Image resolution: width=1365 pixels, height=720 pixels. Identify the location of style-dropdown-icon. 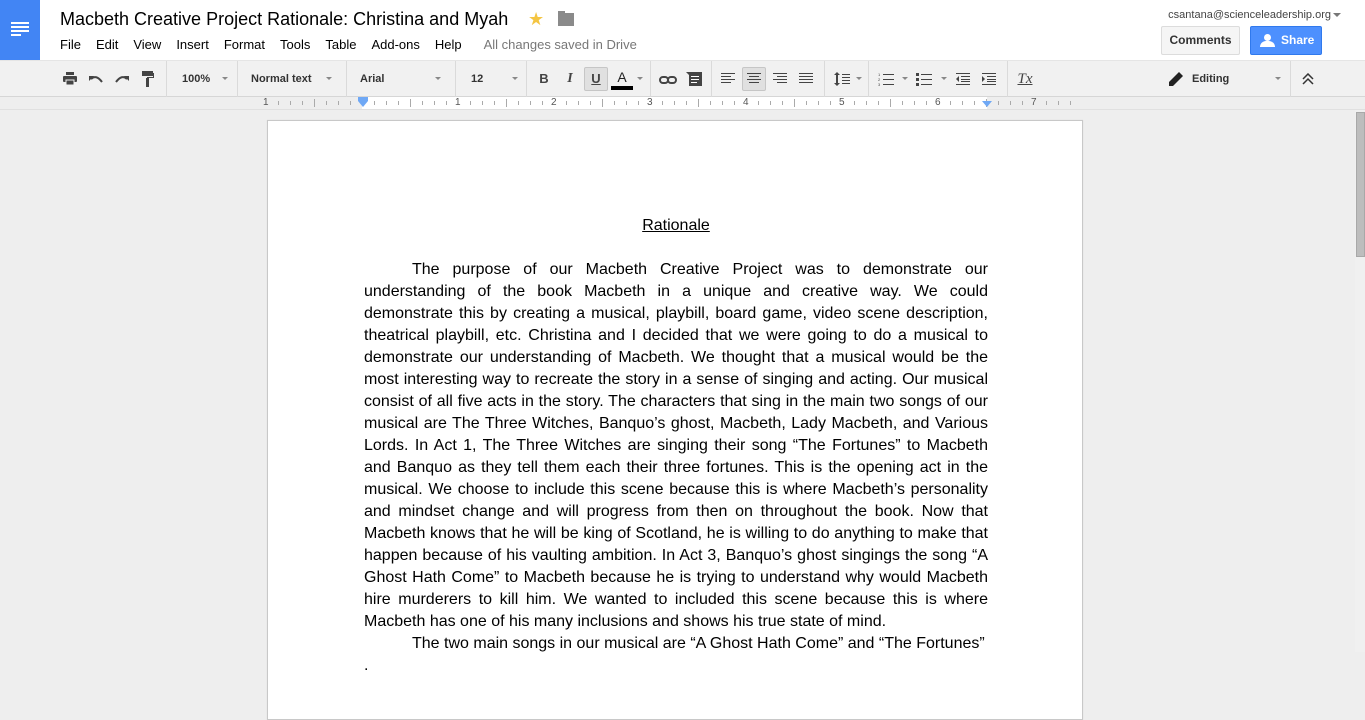
(329, 78).